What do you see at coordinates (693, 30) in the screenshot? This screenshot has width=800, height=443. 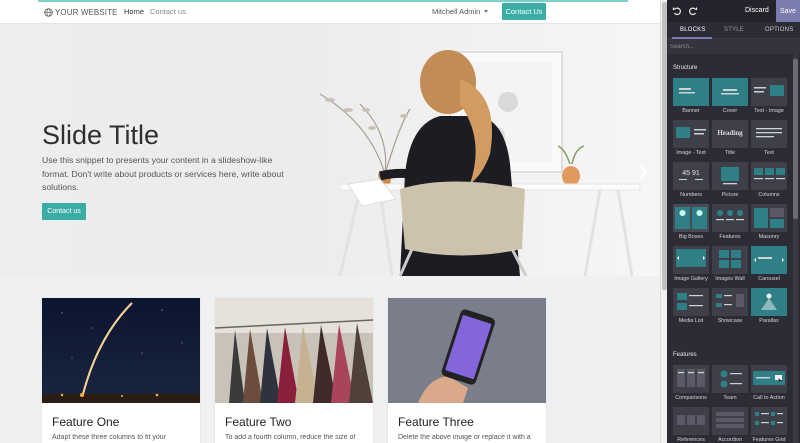 I see `tab-blocks: BLOCKS` at bounding box center [693, 30].